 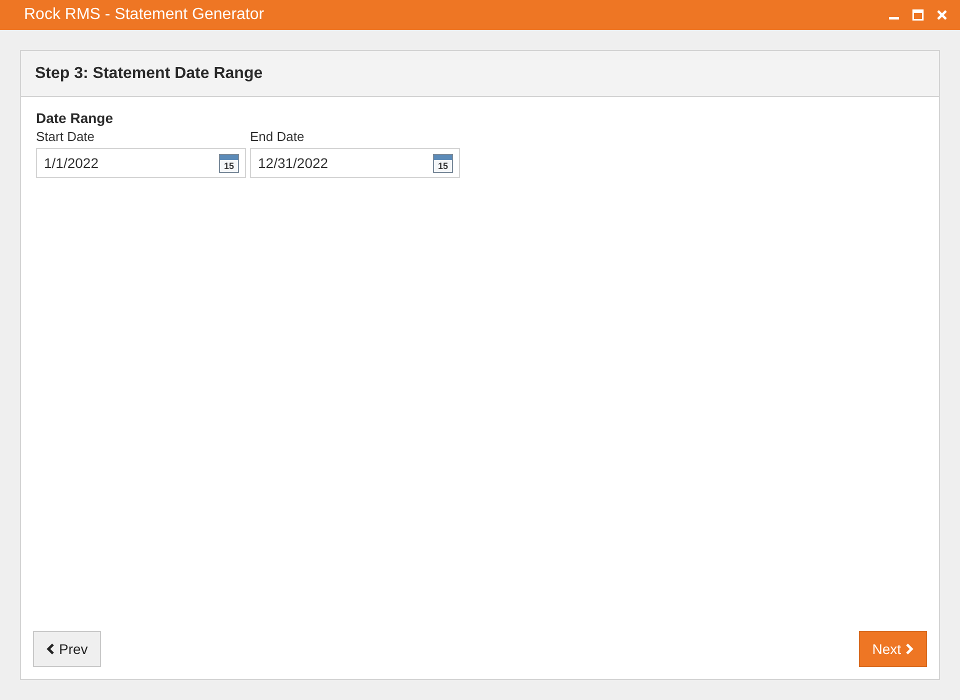 I want to click on section-title: Date Range, so click(x=75, y=118).